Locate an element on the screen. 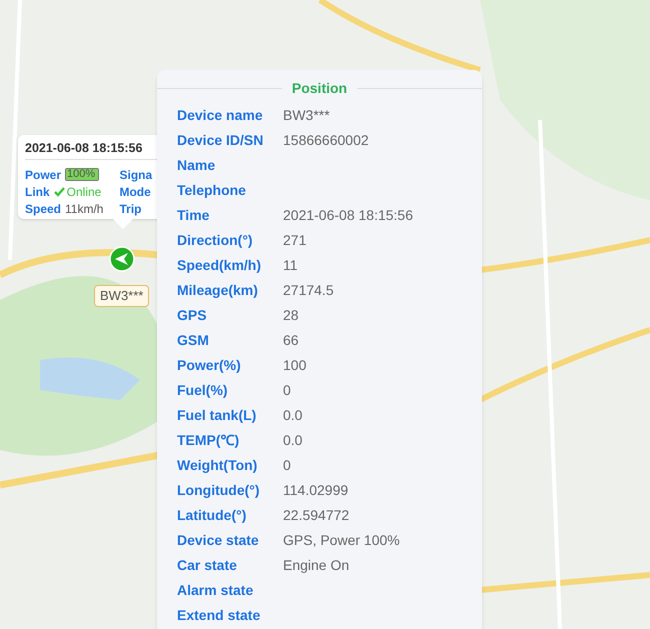  row-value: 27174.5 is located at coordinates (308, 290).